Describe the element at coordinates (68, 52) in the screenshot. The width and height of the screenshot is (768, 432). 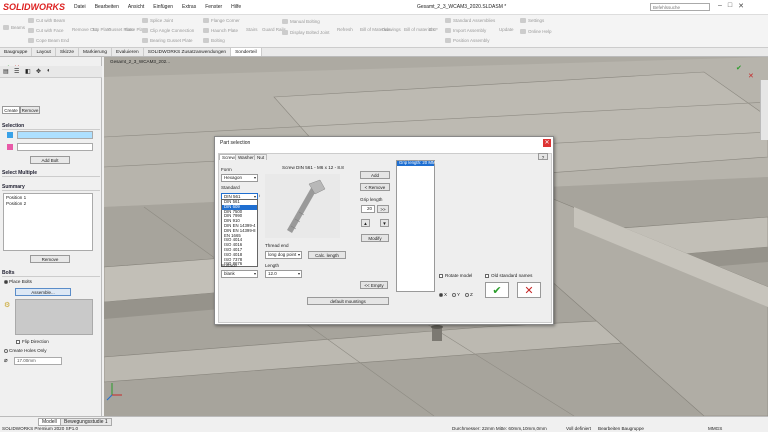
I see `tab-skizze: Skizze` at that location.